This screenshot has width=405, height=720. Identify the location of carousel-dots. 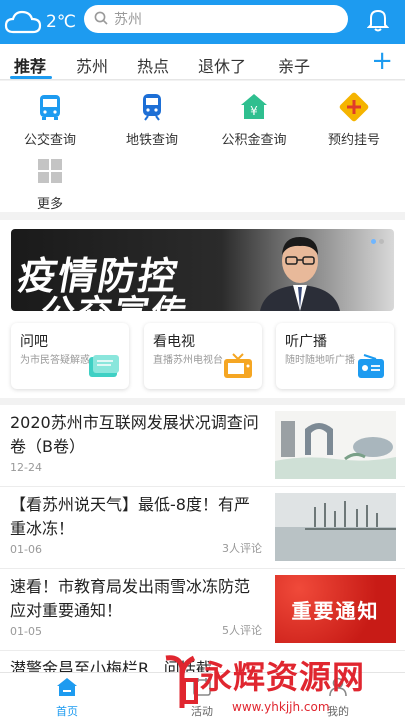
(377, 241).